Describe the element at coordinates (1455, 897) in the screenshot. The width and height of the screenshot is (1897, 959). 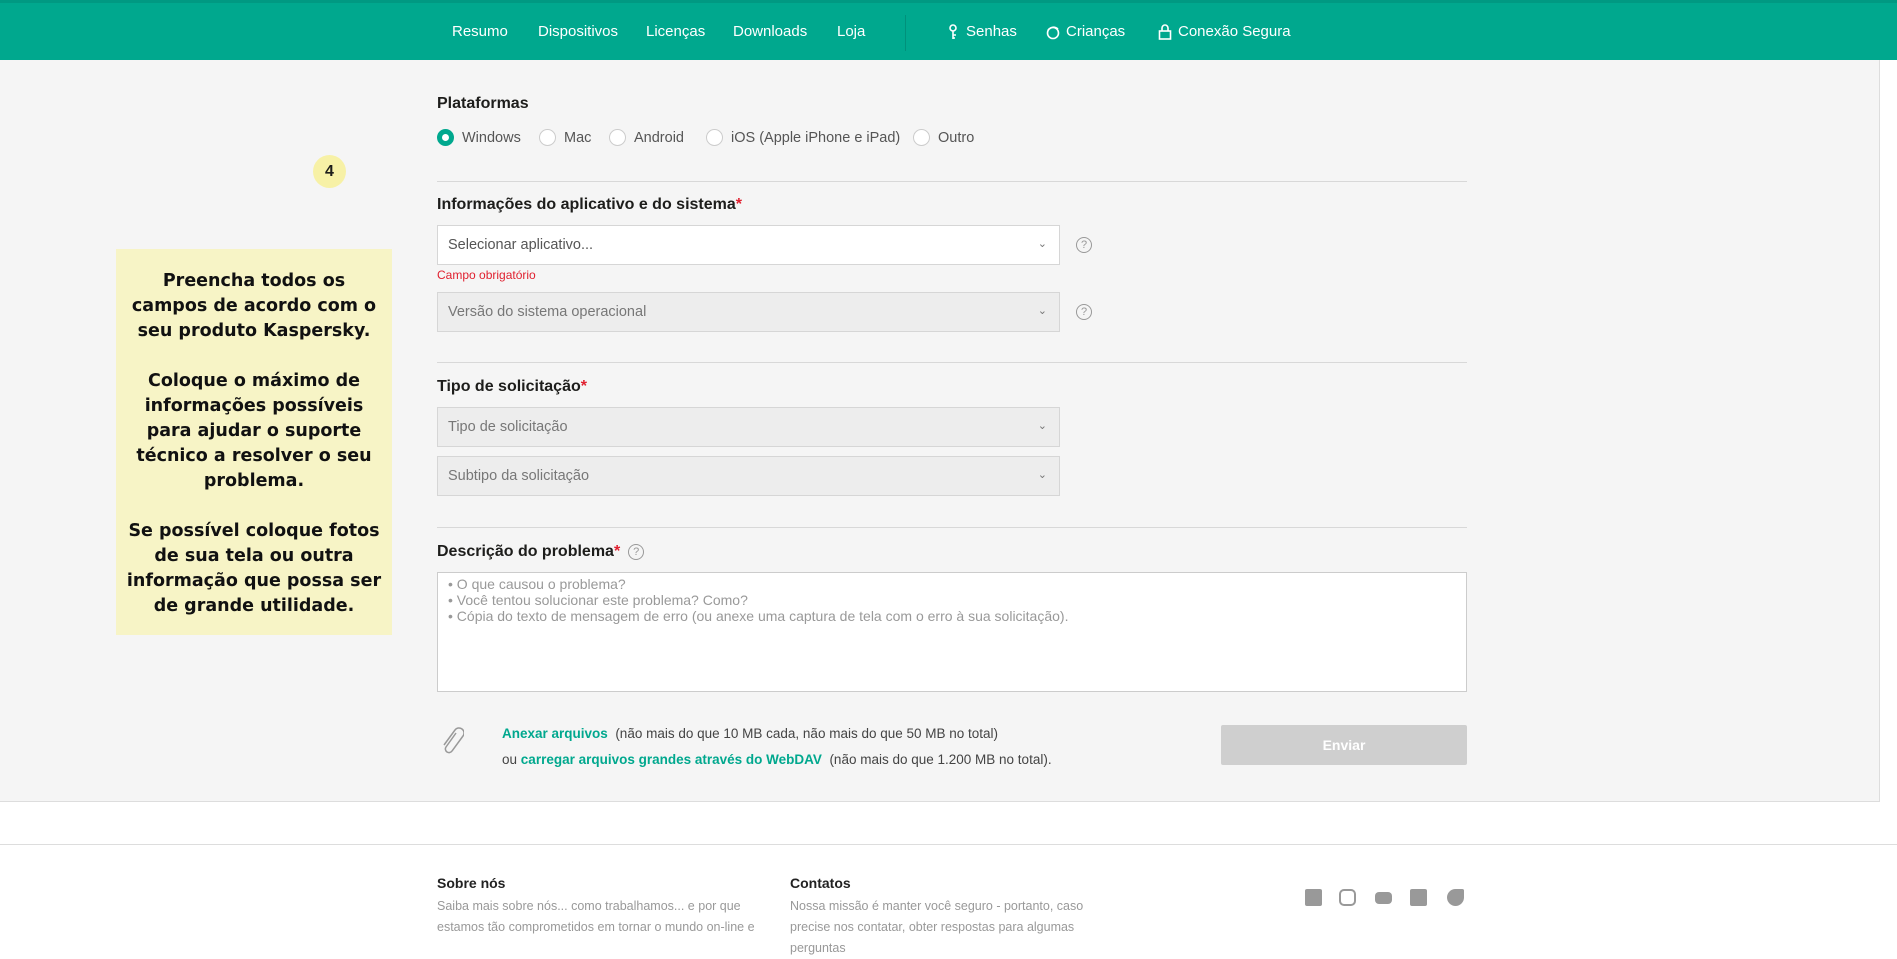
I see `twitter-icon` at that location.